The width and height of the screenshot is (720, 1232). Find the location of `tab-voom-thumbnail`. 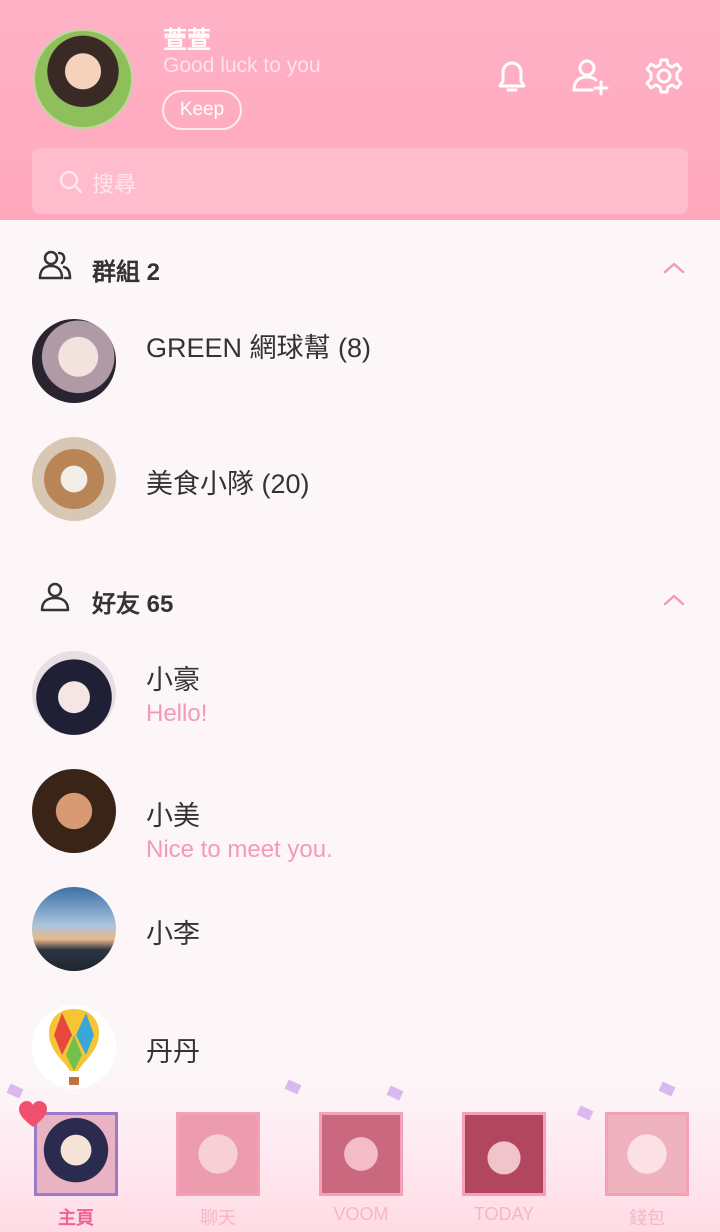

tab-voom-thumbnail is located at coordinates (361, 1154).